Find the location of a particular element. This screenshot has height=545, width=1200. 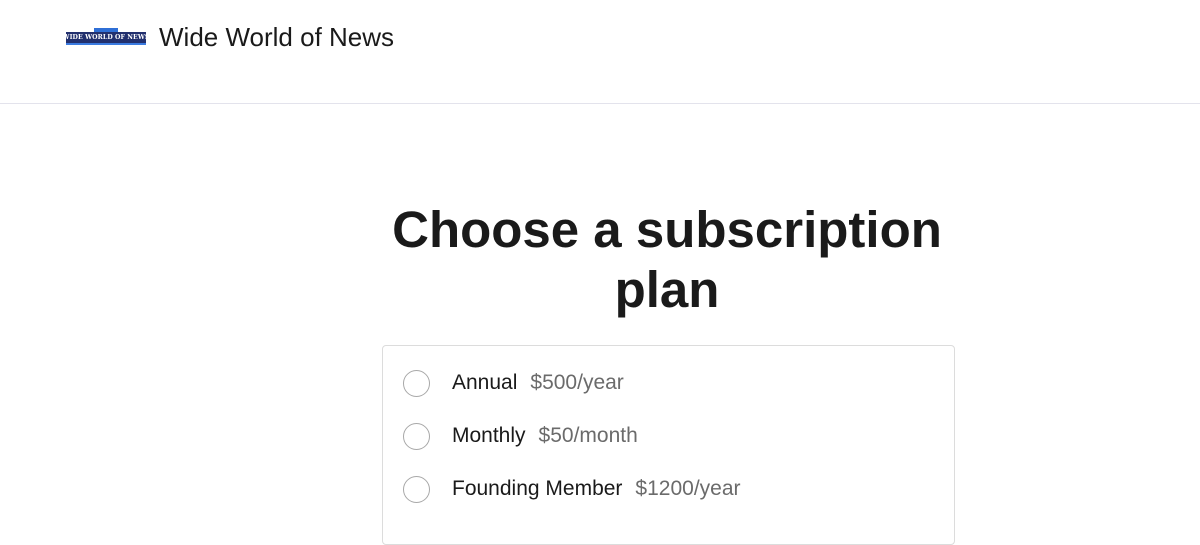

page-title: Choose a subscription plan is located at coordinates (667, 259).